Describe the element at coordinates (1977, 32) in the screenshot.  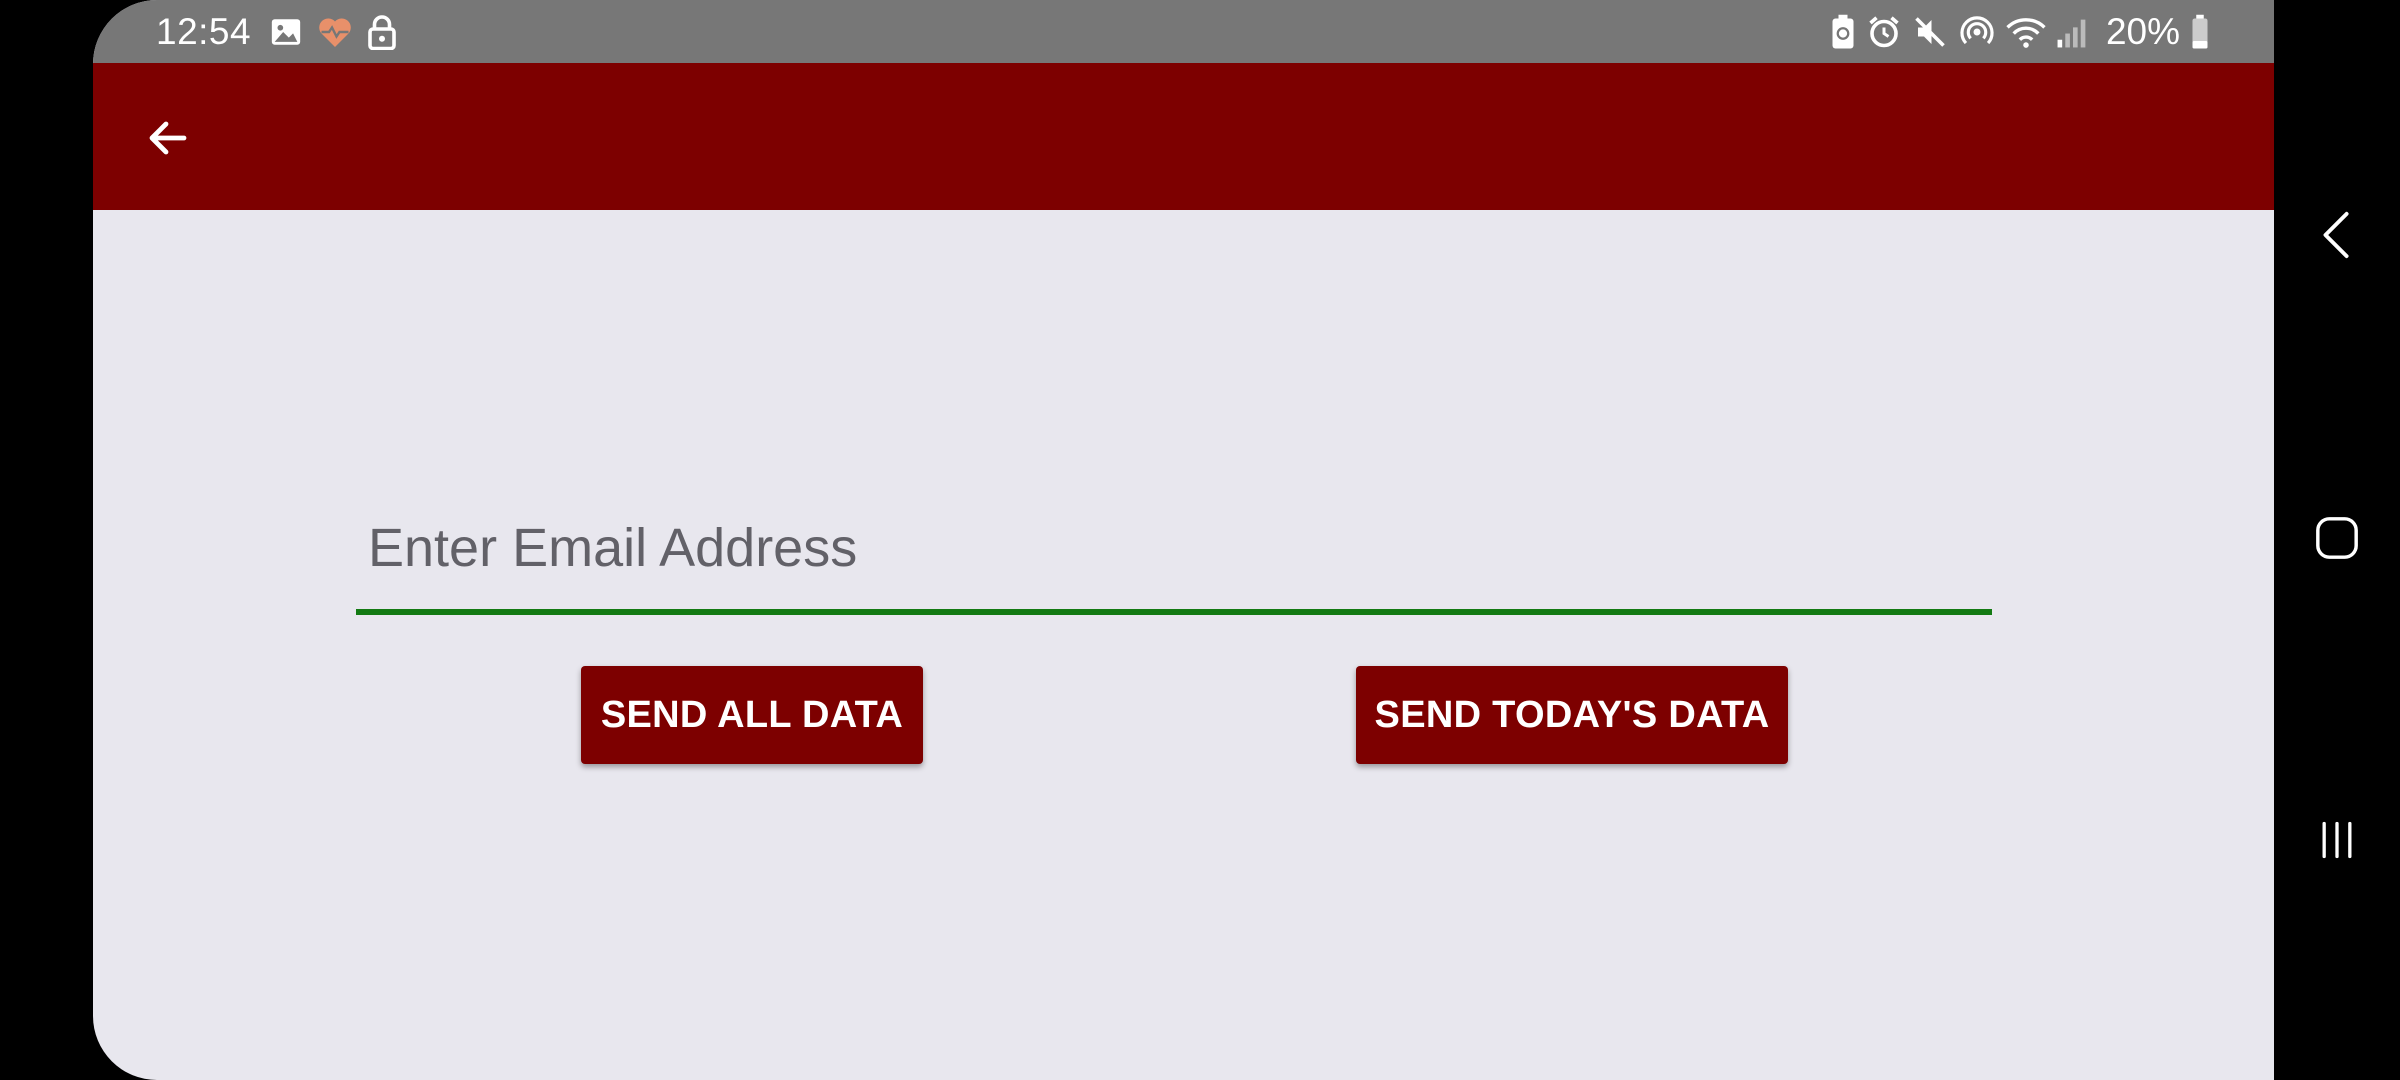
I see `hotspot-icon` at that location.